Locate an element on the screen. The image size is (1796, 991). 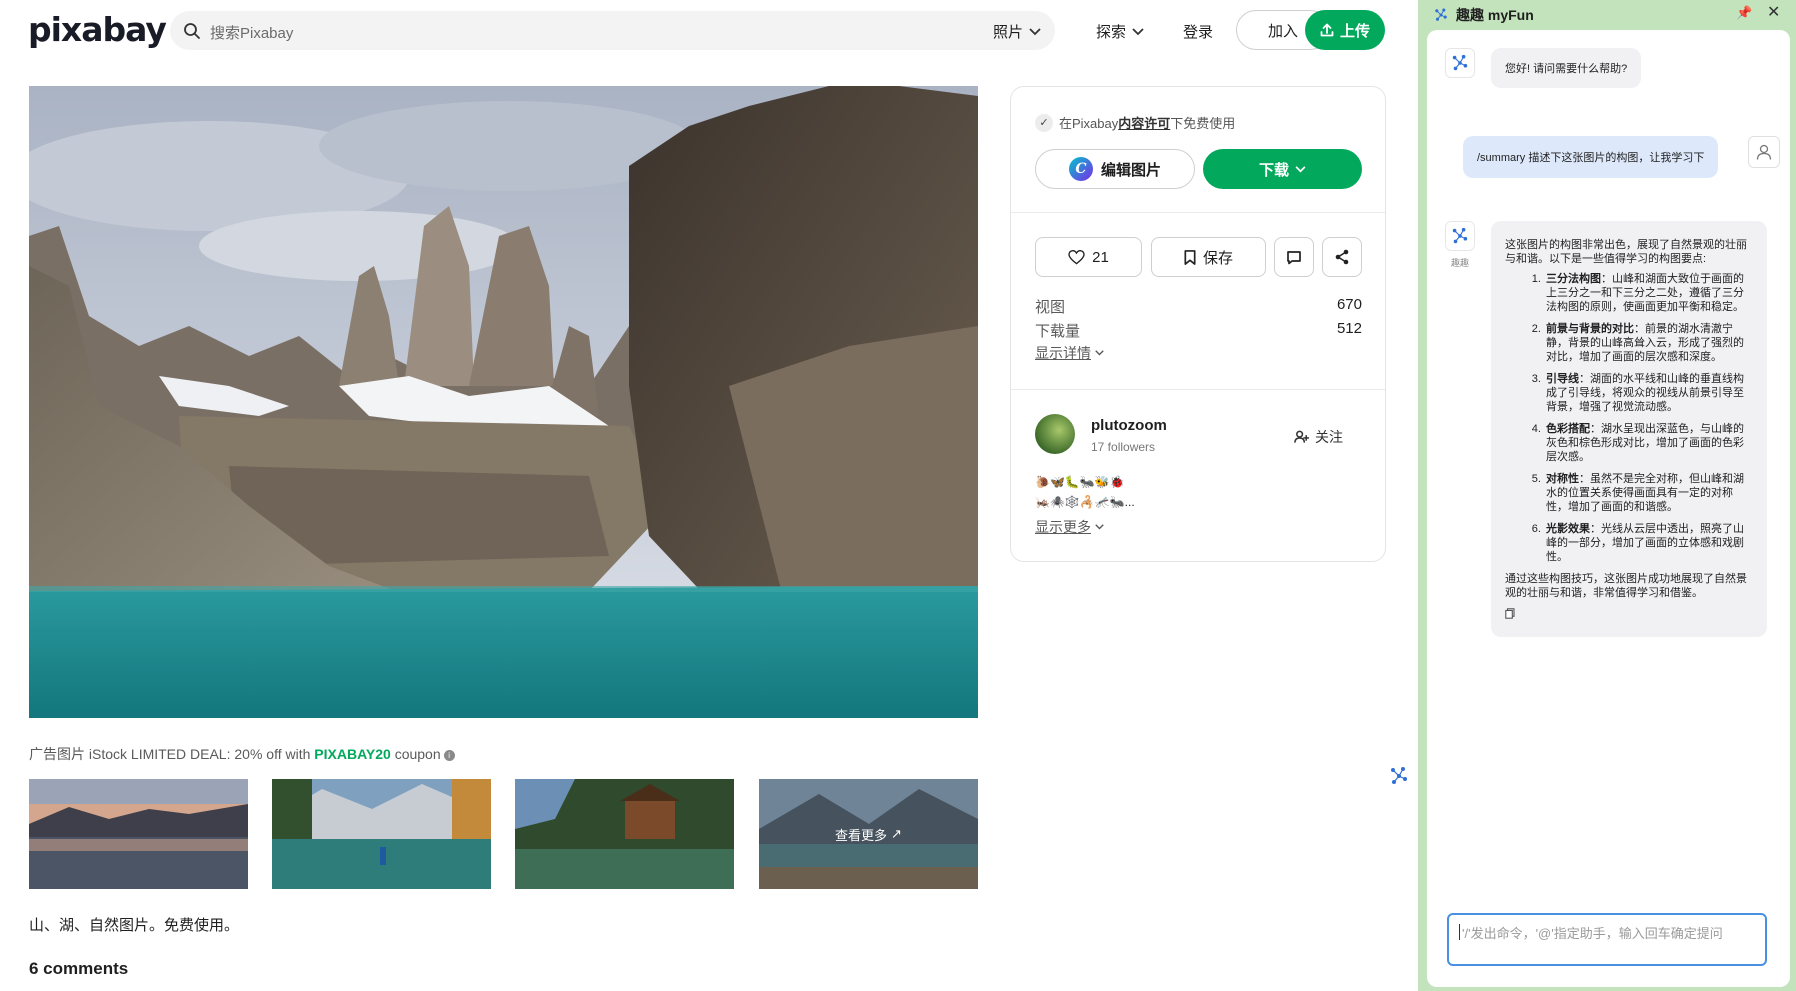
related-thumbnail-more: 查看更多 ↗ is located at coordinates (868, 834).